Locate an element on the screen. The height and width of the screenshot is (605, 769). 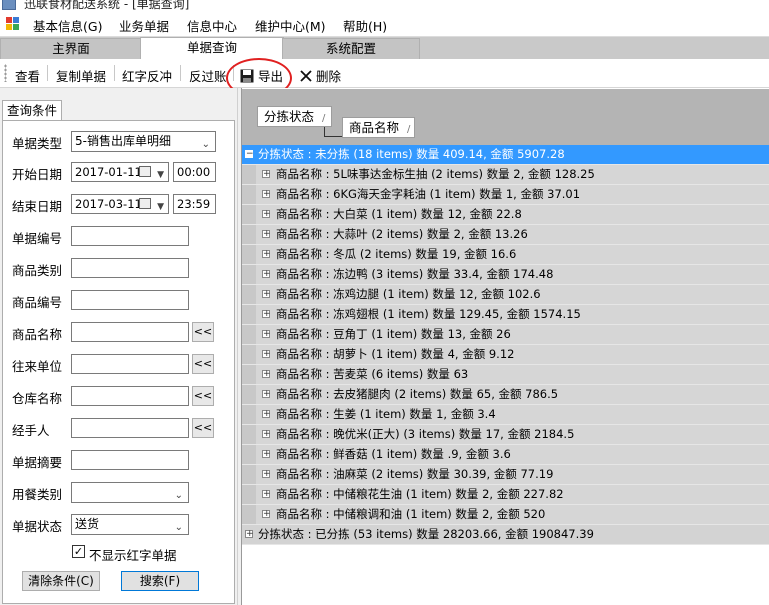
warehouse-input is located at coordinates (130, 396).